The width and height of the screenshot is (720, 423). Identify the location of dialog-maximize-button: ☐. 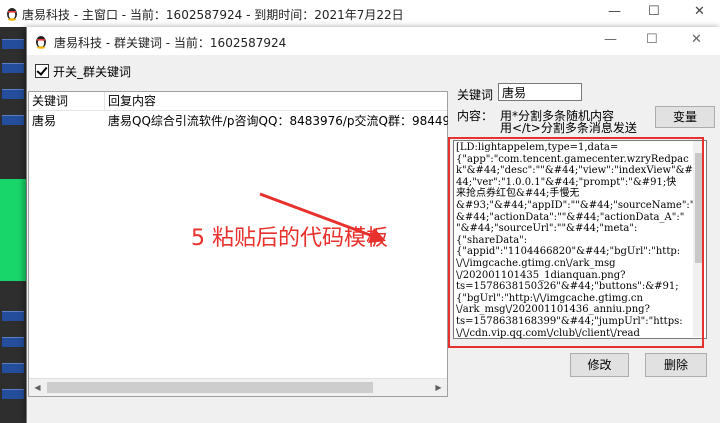
(652, 39).